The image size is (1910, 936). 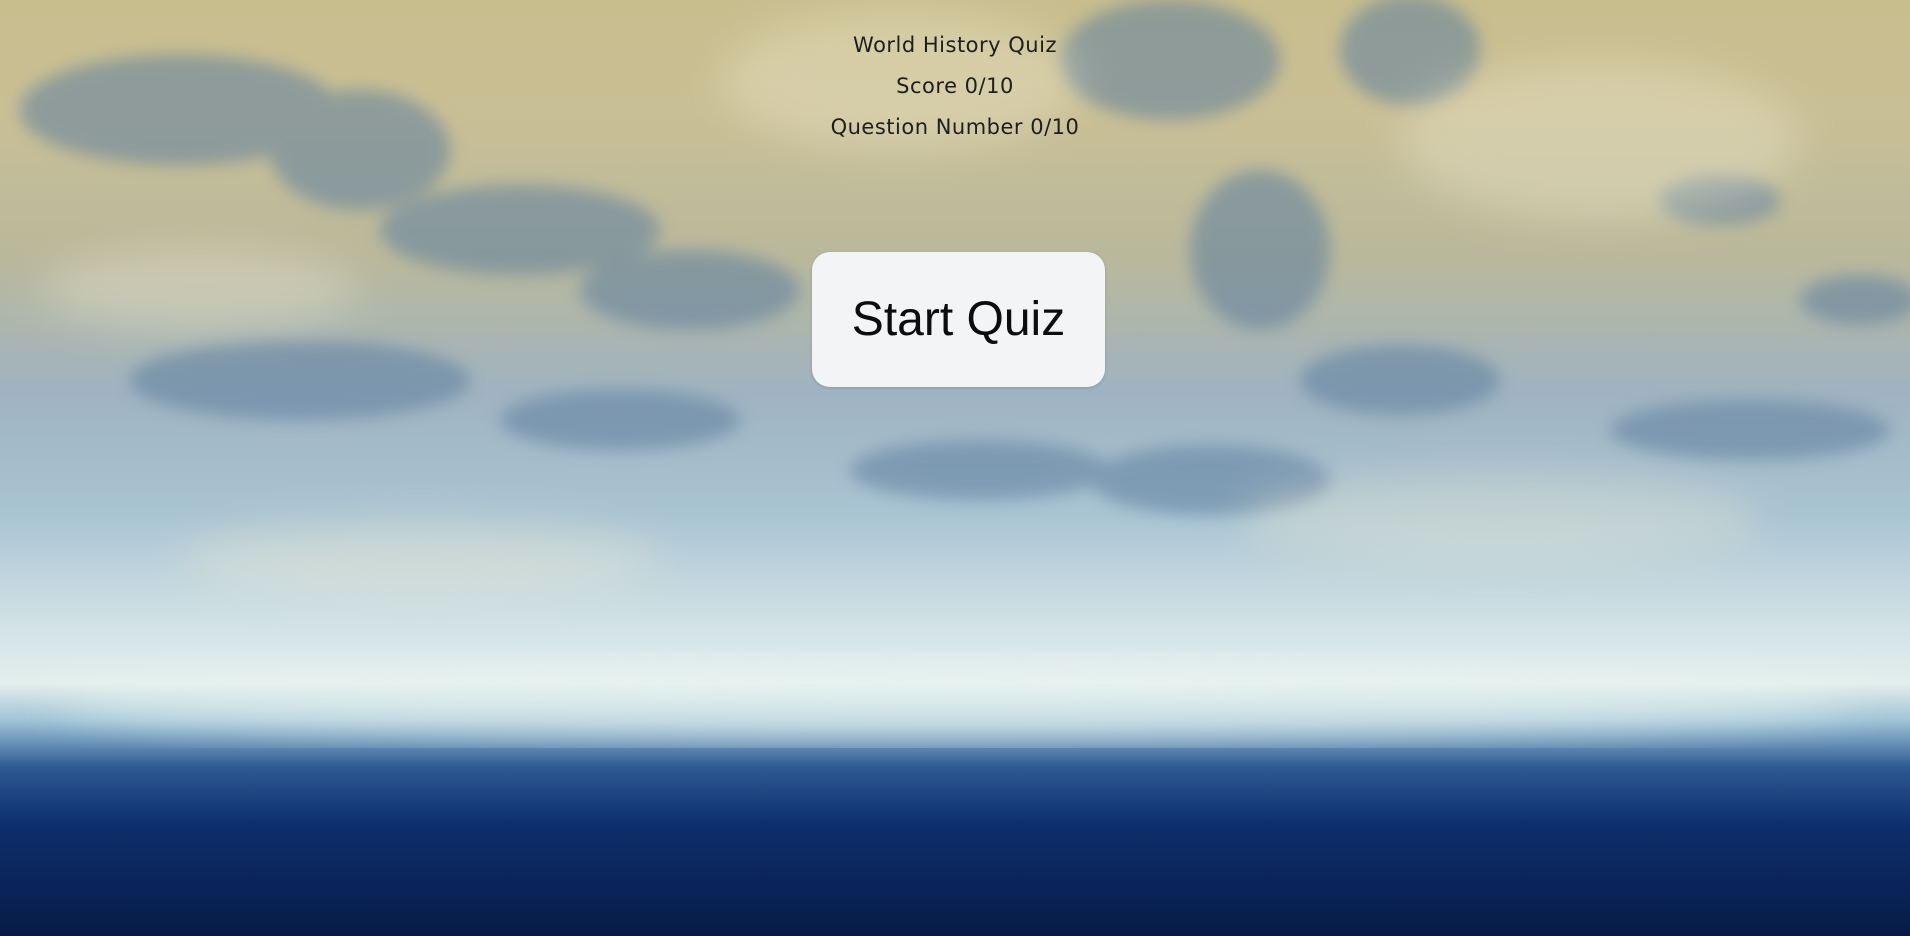 I want to click on score-display: Score 0/10, so click(x=955, y=86).